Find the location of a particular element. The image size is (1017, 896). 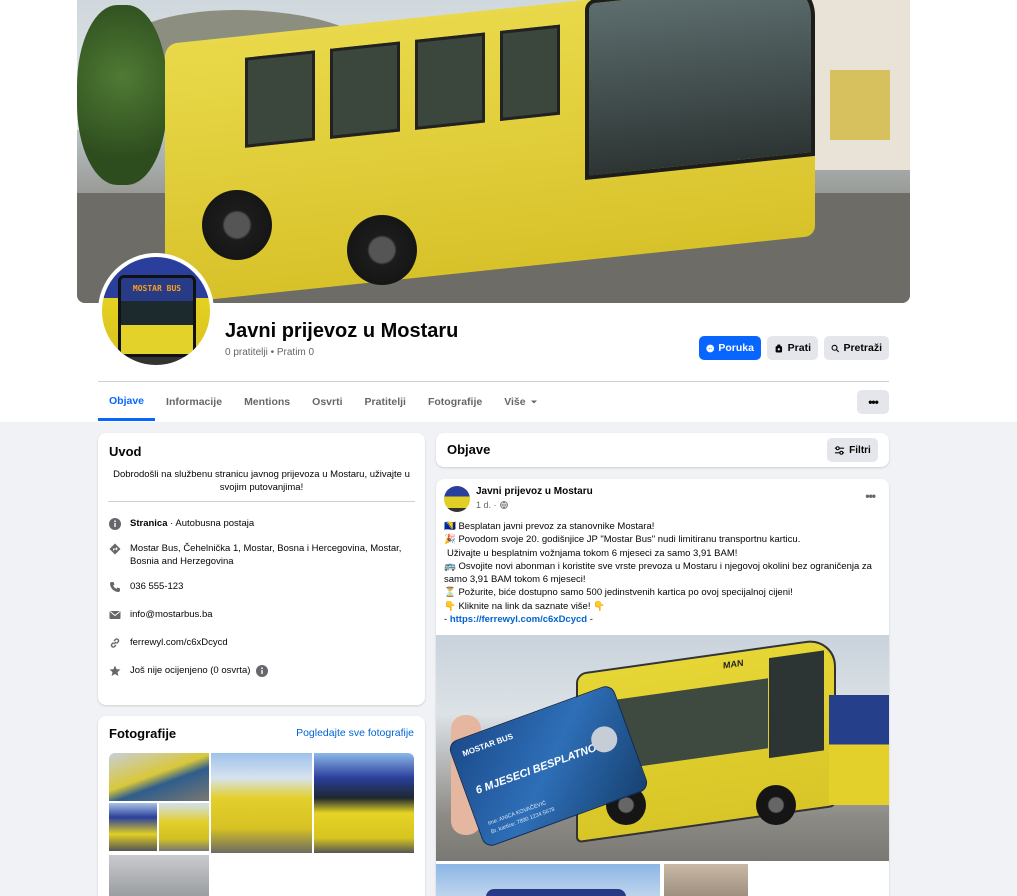

filters-button: Filtri is located at coordinates (852, 450).